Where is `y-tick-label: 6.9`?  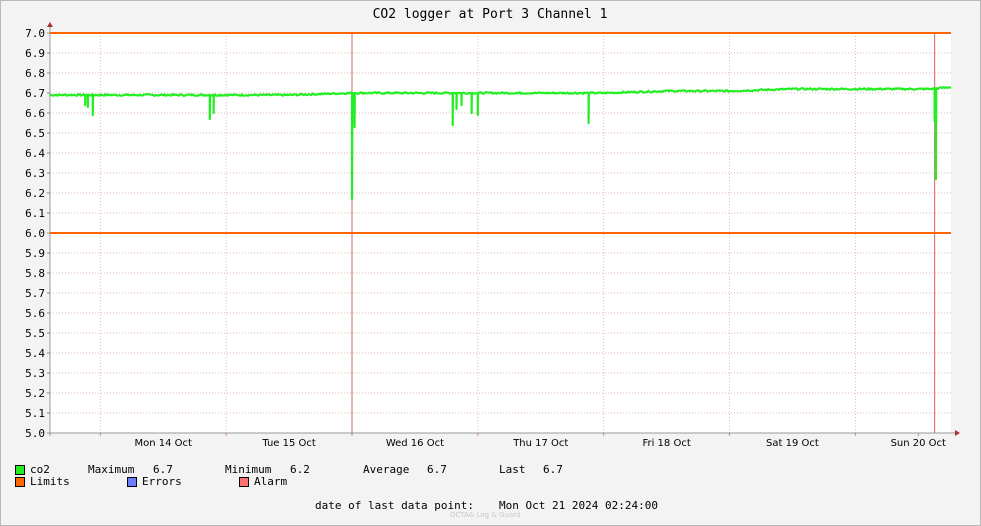
y-tick-label: 6.9 is located at coordinates (35, 53).